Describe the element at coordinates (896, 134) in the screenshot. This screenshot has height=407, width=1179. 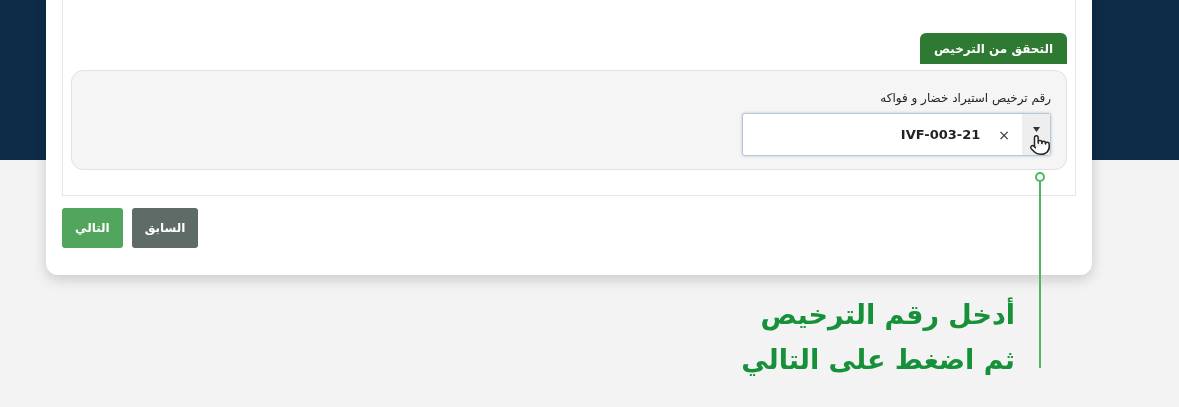
I see `license-select: IVF-003-21 ×` at that location.